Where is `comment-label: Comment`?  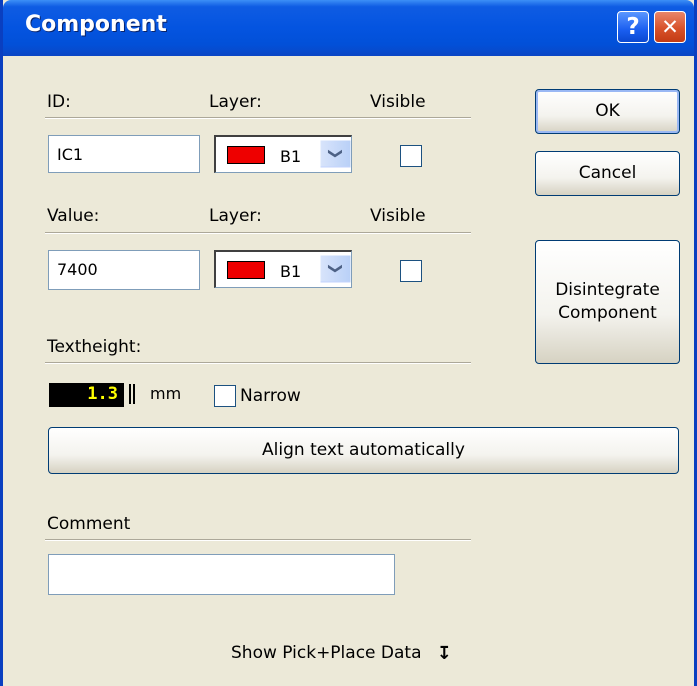 comment-label: Comment is located at coordinates (89, 524).